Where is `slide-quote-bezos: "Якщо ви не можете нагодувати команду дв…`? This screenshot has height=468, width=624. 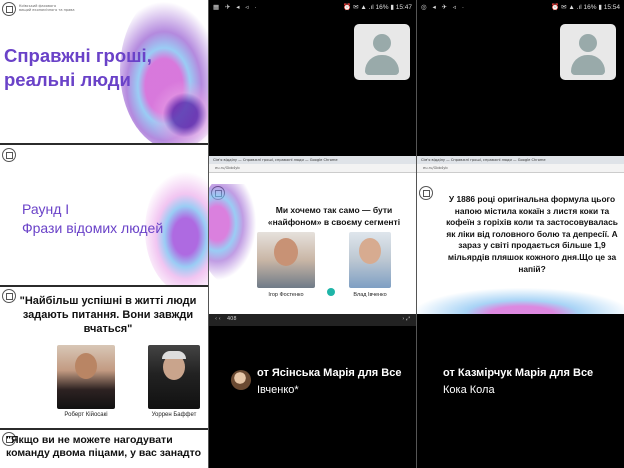
slide-quote-bezos: "Якщо ви не можете нагодувати команду дв… is located at coordinates (104, 449).